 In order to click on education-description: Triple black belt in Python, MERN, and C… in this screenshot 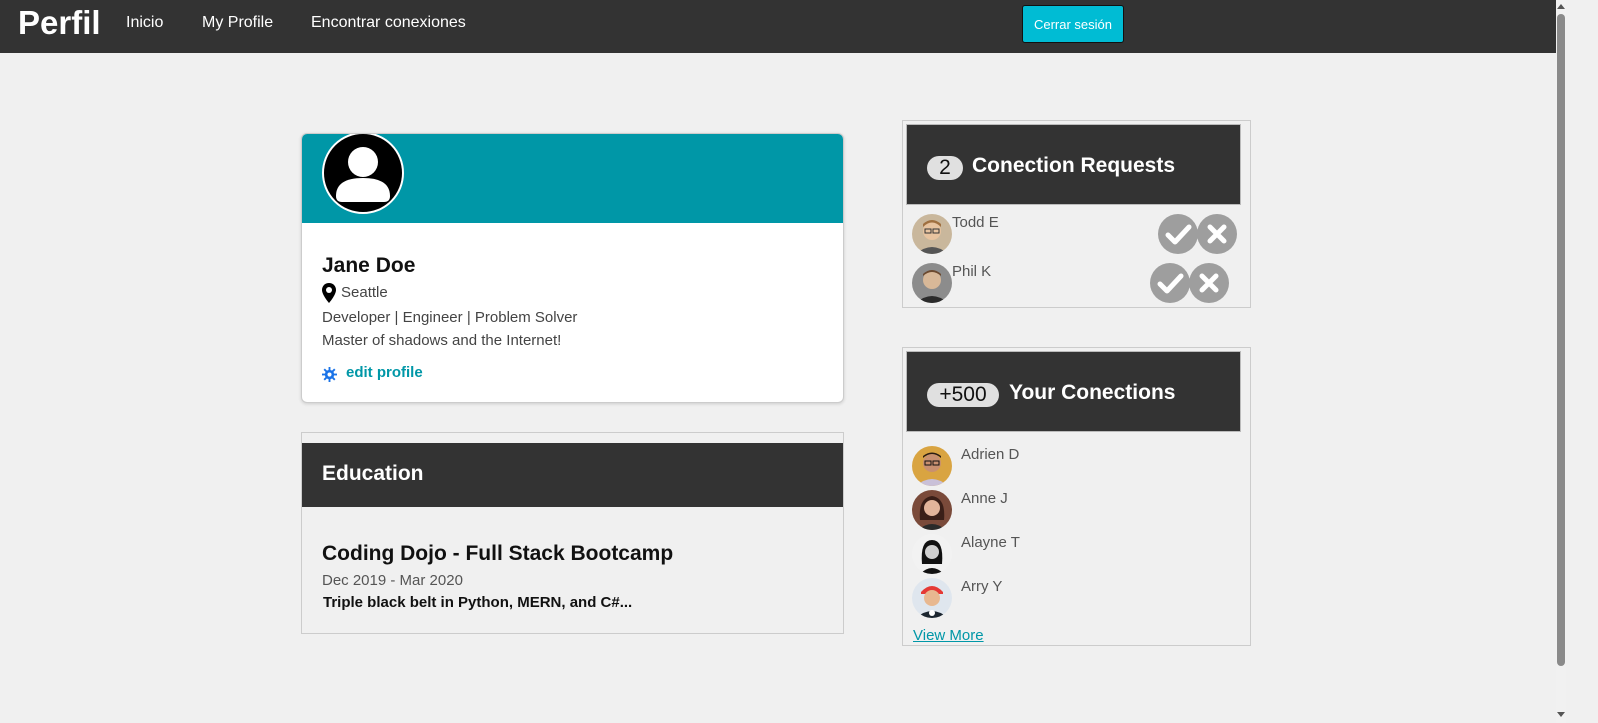, I will do `click(478, 602)`.